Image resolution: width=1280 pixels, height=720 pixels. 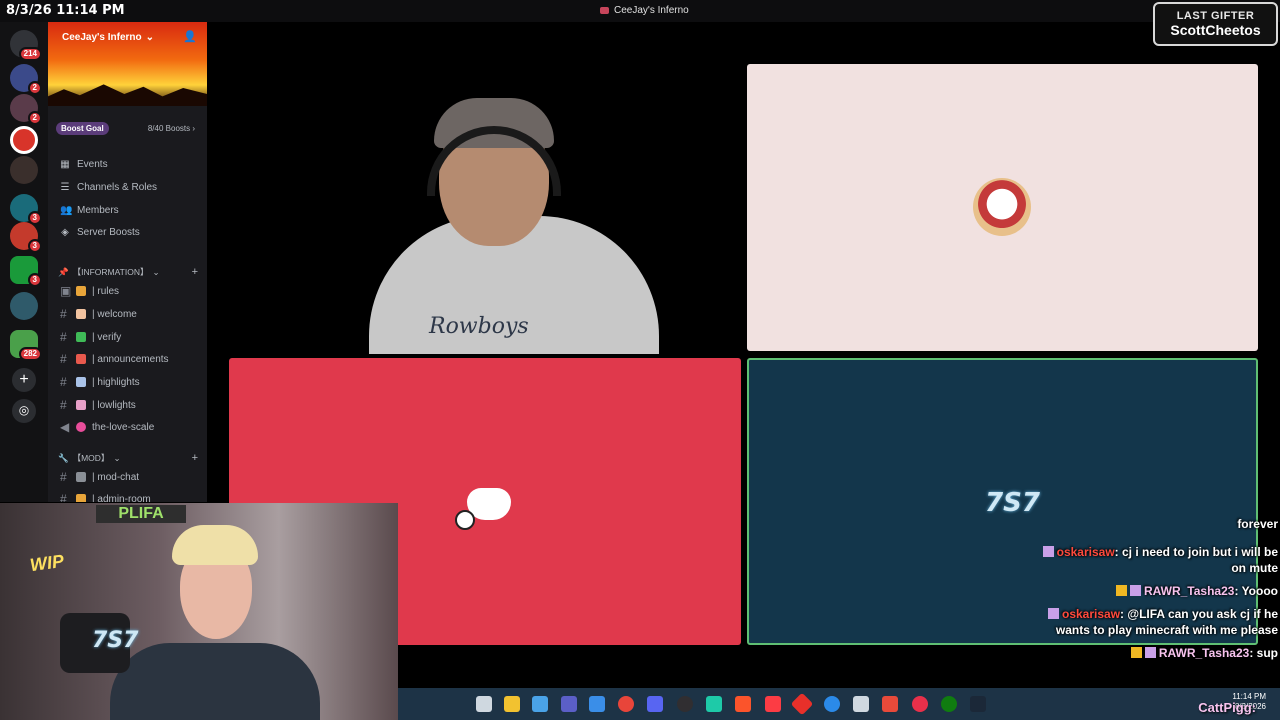 I want to click on add-server-icon: +, so click(x=24, y=380).